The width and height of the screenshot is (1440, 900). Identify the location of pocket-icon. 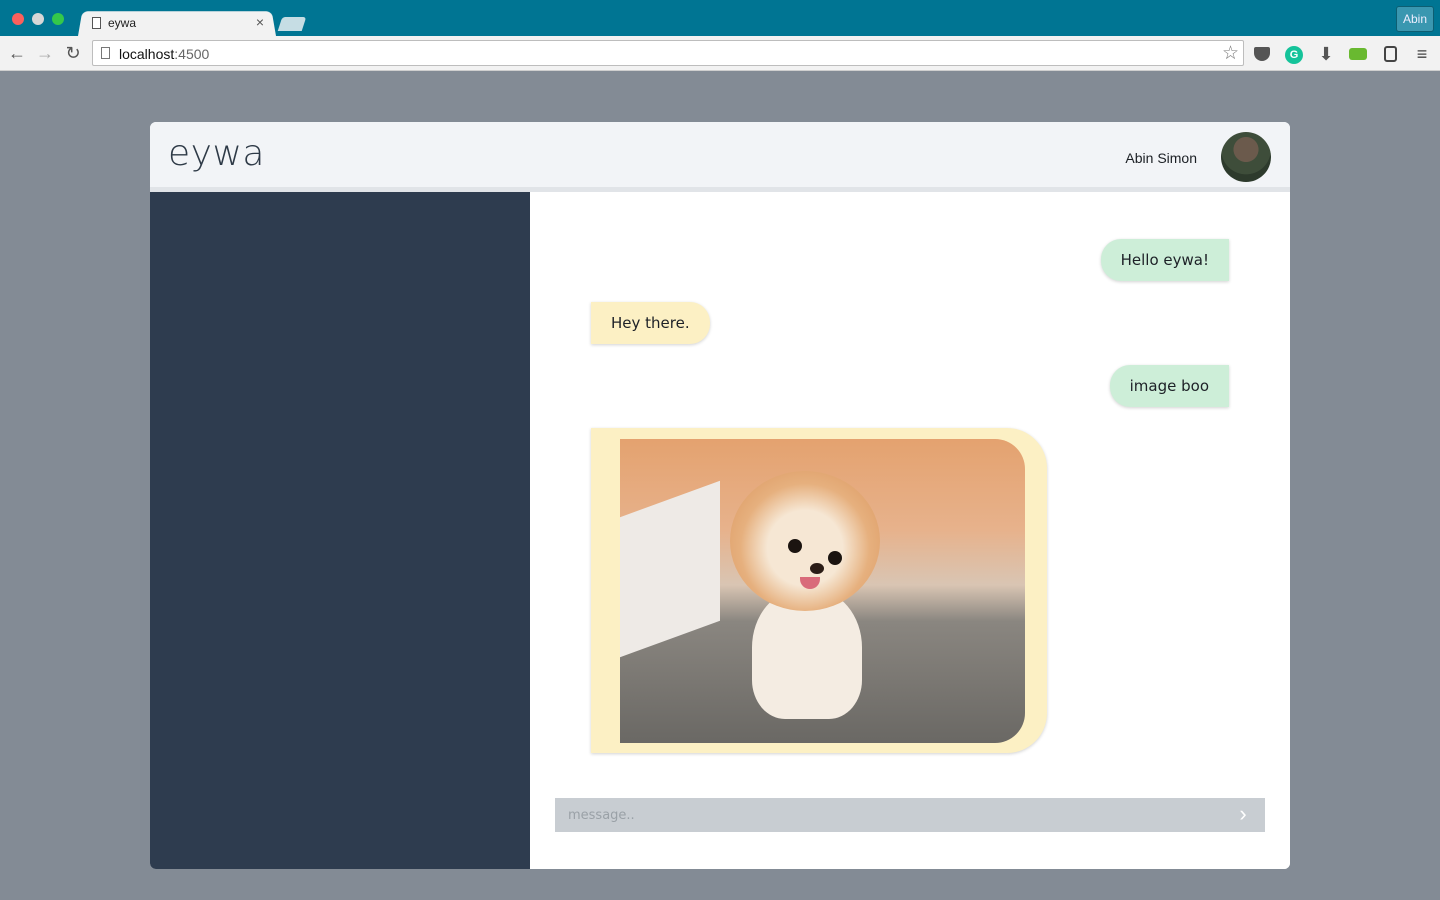
(1262, 54).